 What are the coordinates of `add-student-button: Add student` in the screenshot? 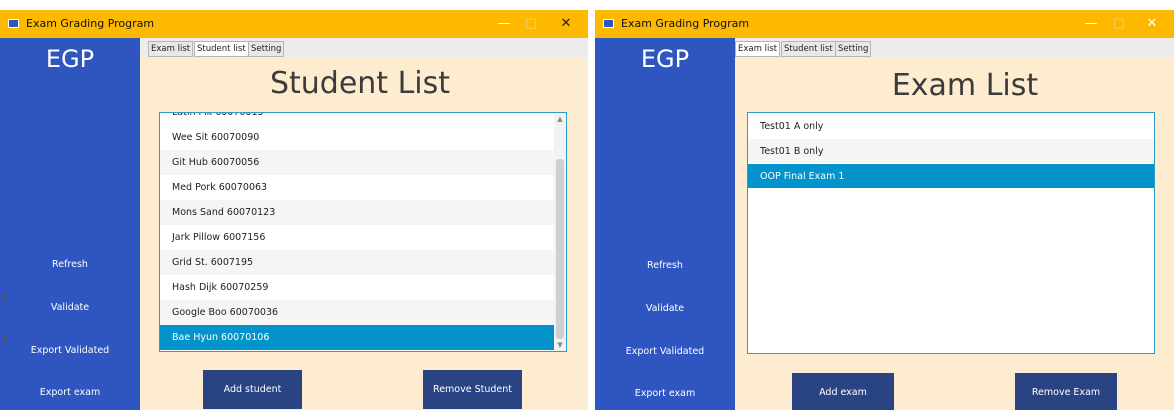 It's located at (252, 389).